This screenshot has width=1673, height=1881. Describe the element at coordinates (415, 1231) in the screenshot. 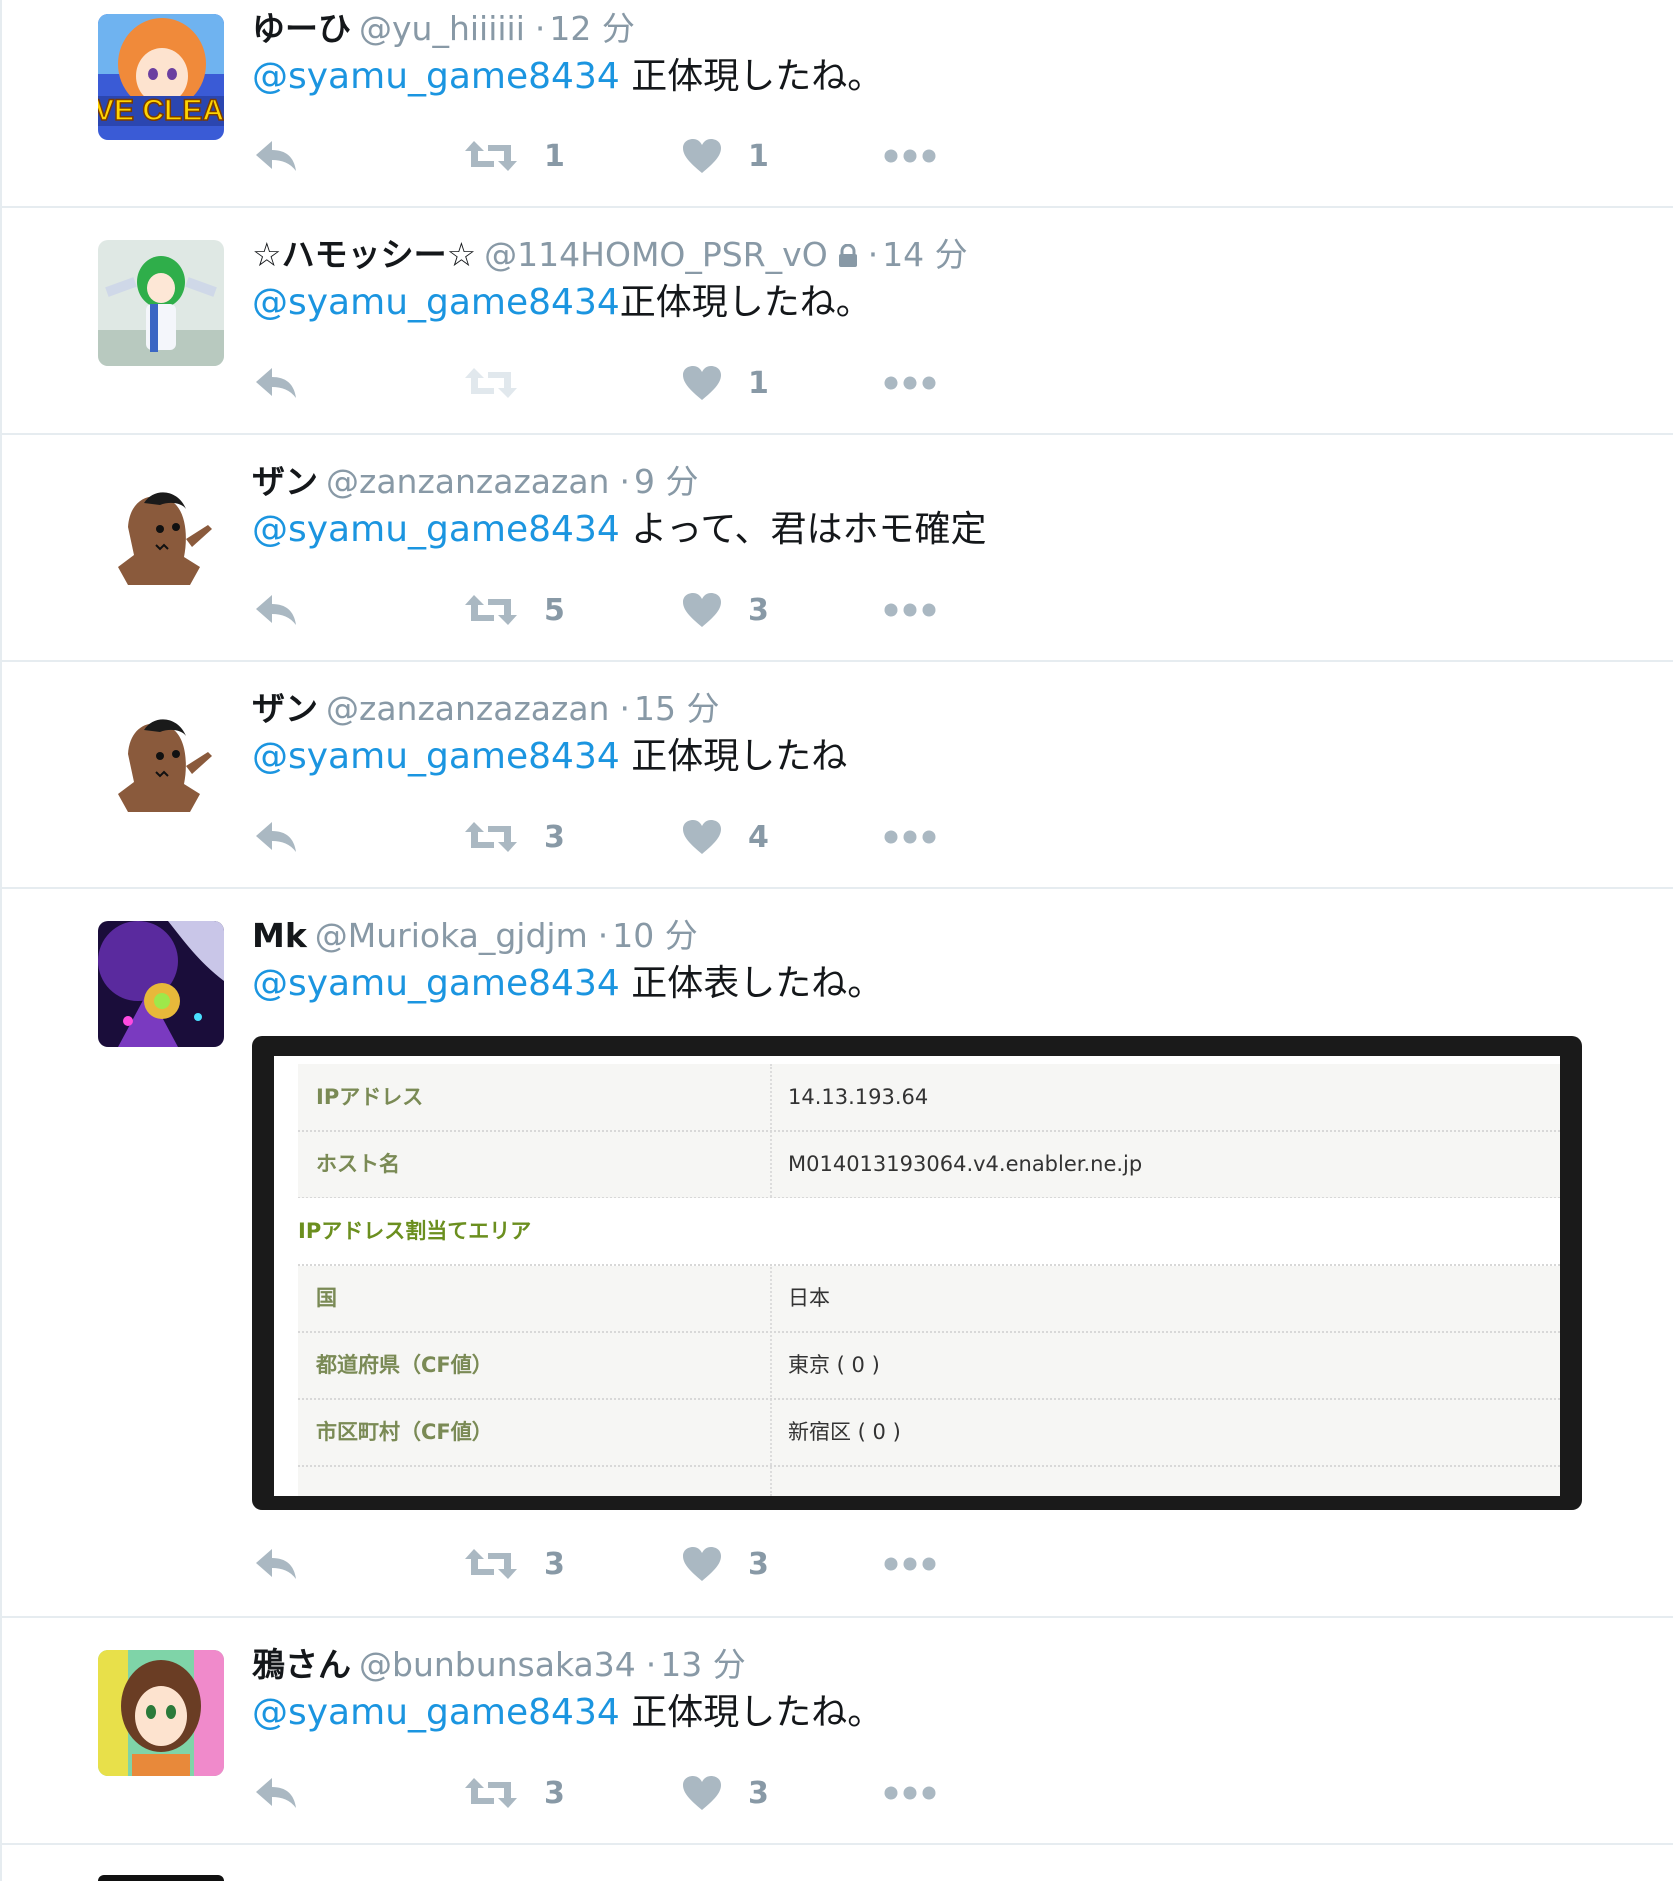

I see `section-heading: IPアドレス割当てエリア` at that location.